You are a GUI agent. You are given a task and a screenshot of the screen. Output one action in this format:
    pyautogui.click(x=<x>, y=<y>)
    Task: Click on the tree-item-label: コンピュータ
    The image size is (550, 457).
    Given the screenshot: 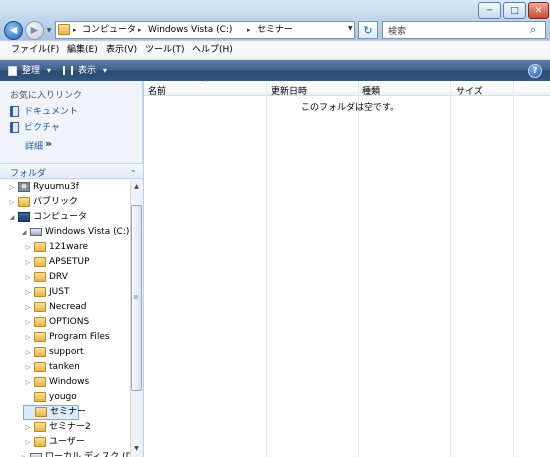 What is the action you would take?
    pyautogui.click(x=60, y=217)
    